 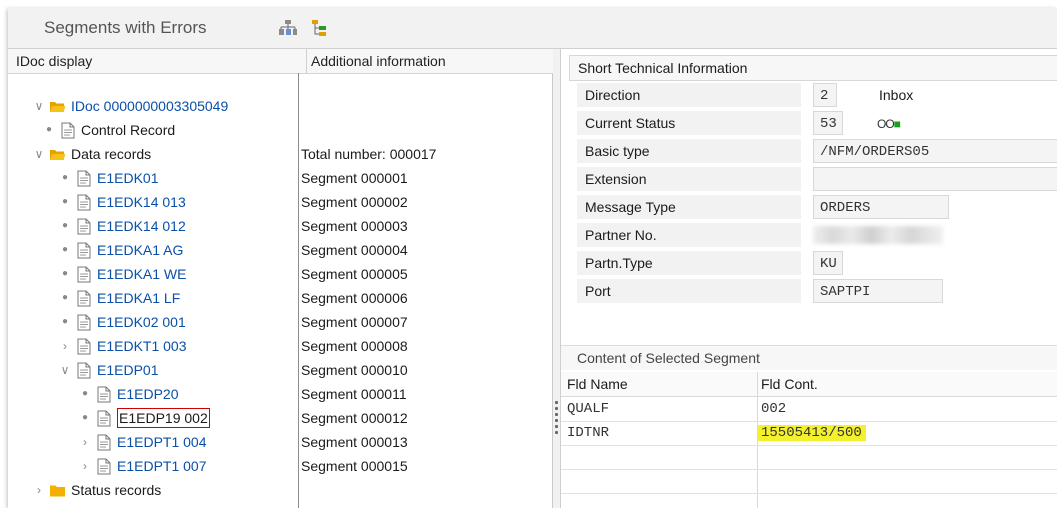 I want to click on fld-name-header: Fld Name, so click(x=597, y=384).